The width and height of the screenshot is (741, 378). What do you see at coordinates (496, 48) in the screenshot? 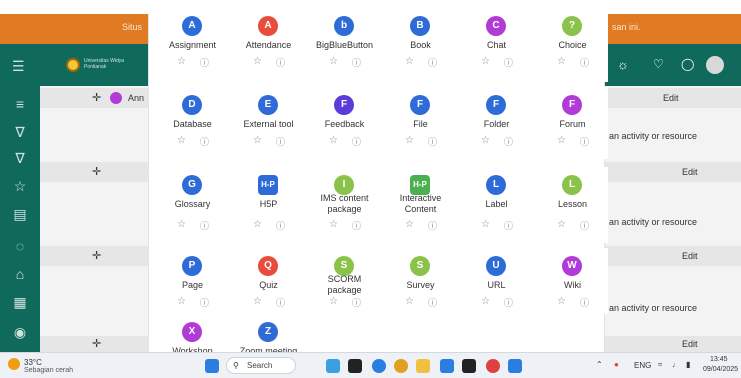
I see `activity-tile: C Chat ☆ ⓘ` at bounding box center [496, 48].